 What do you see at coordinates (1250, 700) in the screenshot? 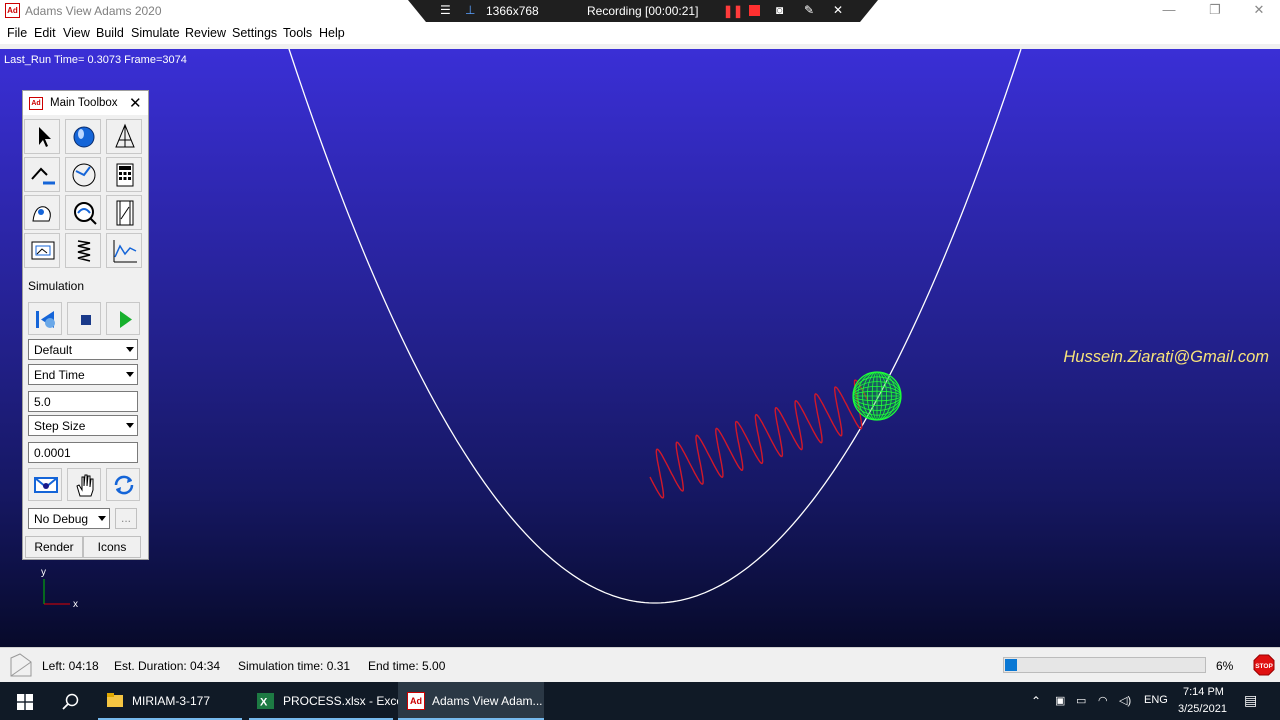
I see `notification-icon: ▤` at bounding box center [1250, 700].